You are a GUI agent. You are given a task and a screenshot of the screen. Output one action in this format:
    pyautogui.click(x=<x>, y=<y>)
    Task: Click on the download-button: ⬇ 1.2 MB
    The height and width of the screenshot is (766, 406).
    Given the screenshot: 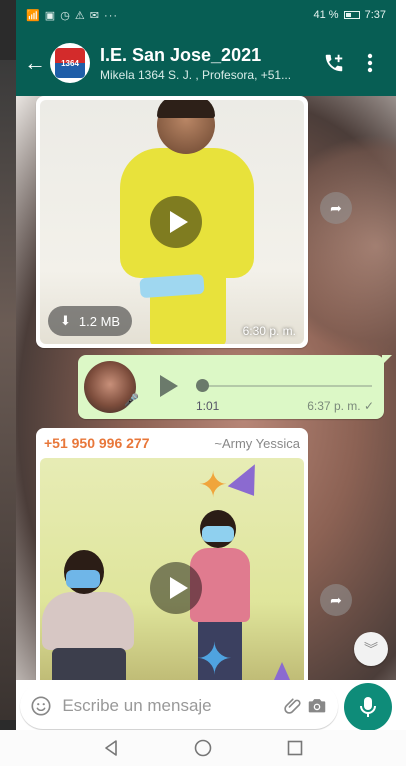 What is the action you would take?
    pyautogui.click(x=90, y=321)
    